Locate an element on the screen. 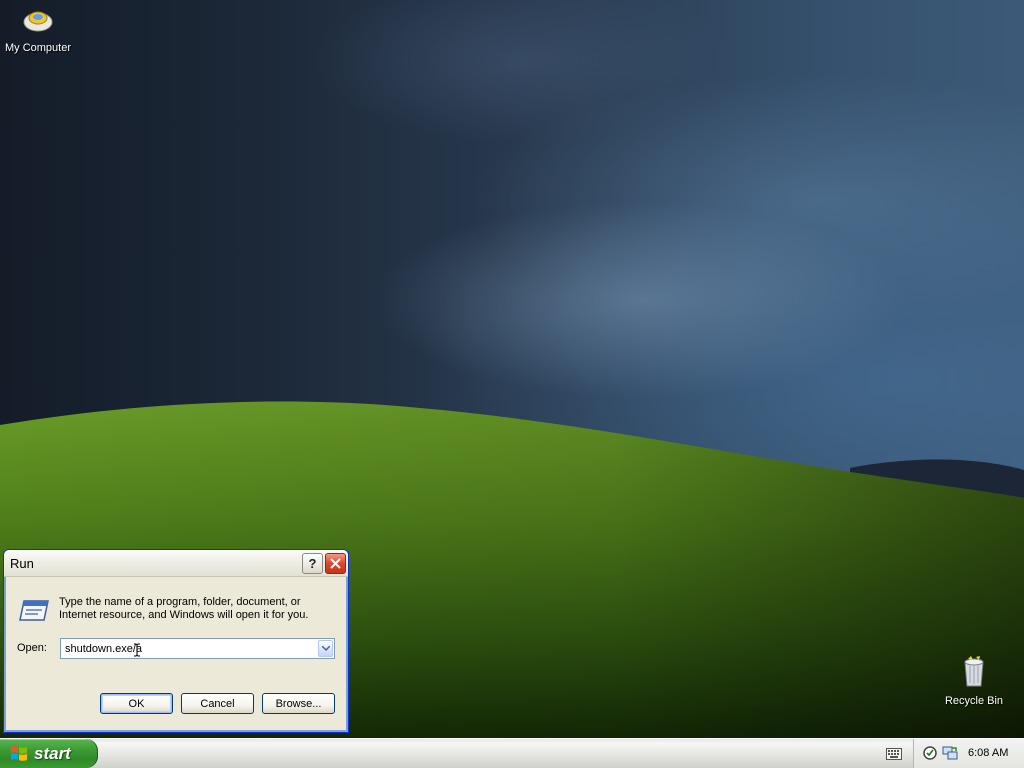 The image size is (1024, 768). start-button: start is located at coordinates (49, 753).